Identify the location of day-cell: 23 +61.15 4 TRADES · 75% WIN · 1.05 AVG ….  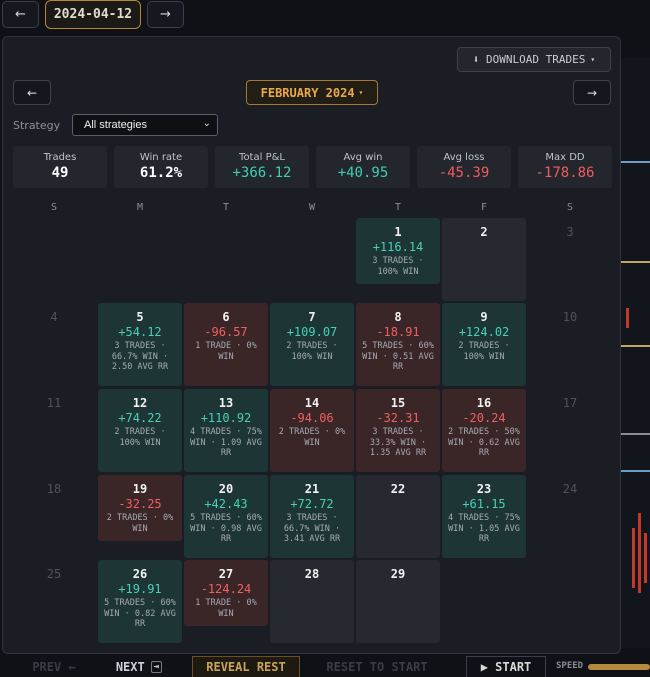
(484, 516).